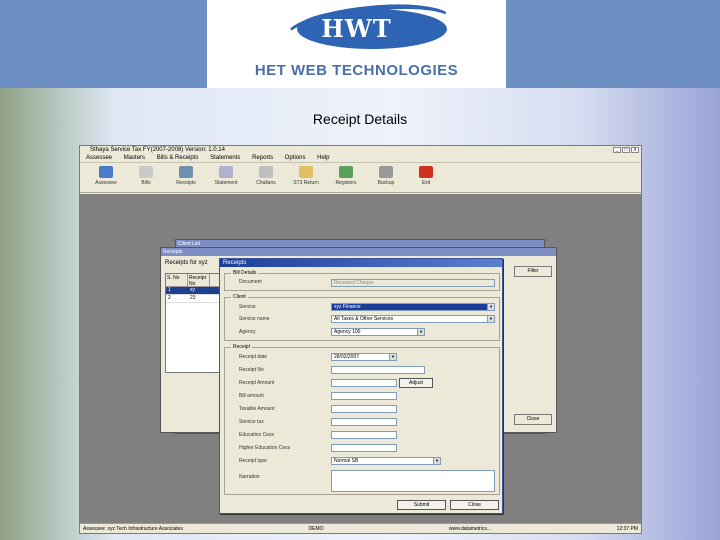 The height and width of the screenshot is (540, 720). I want to click on agency-select: Agency 100 ▼, so click(378, 332).